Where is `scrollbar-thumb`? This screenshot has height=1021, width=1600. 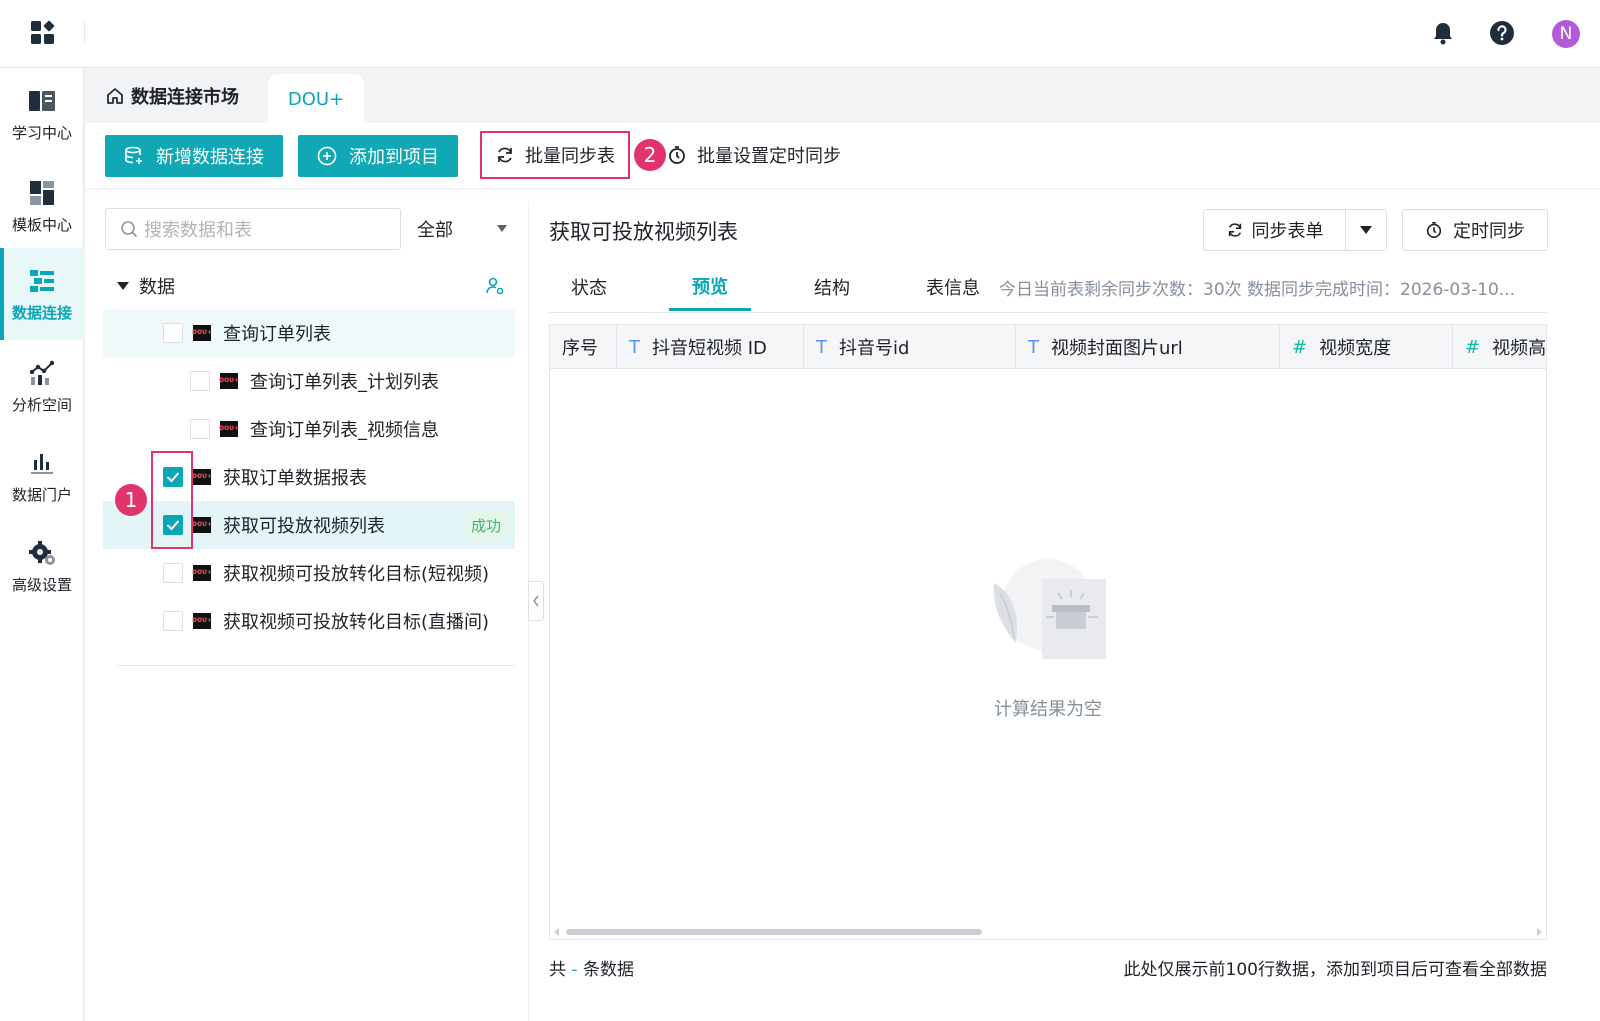 scrollbar-thumb is located at coordinates (774, 932).